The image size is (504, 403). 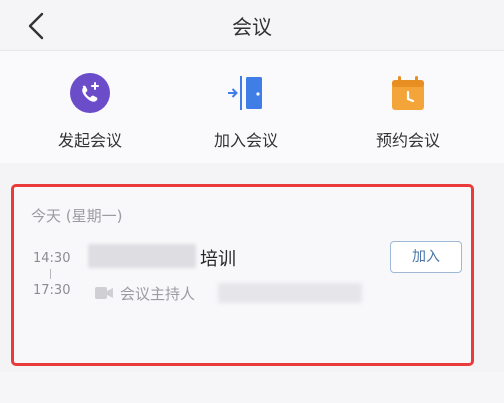 What do you see at coordinates (158, 294) in the screenshot?
I see `host-label: 会议主持人` at bounding box center [158, 294].